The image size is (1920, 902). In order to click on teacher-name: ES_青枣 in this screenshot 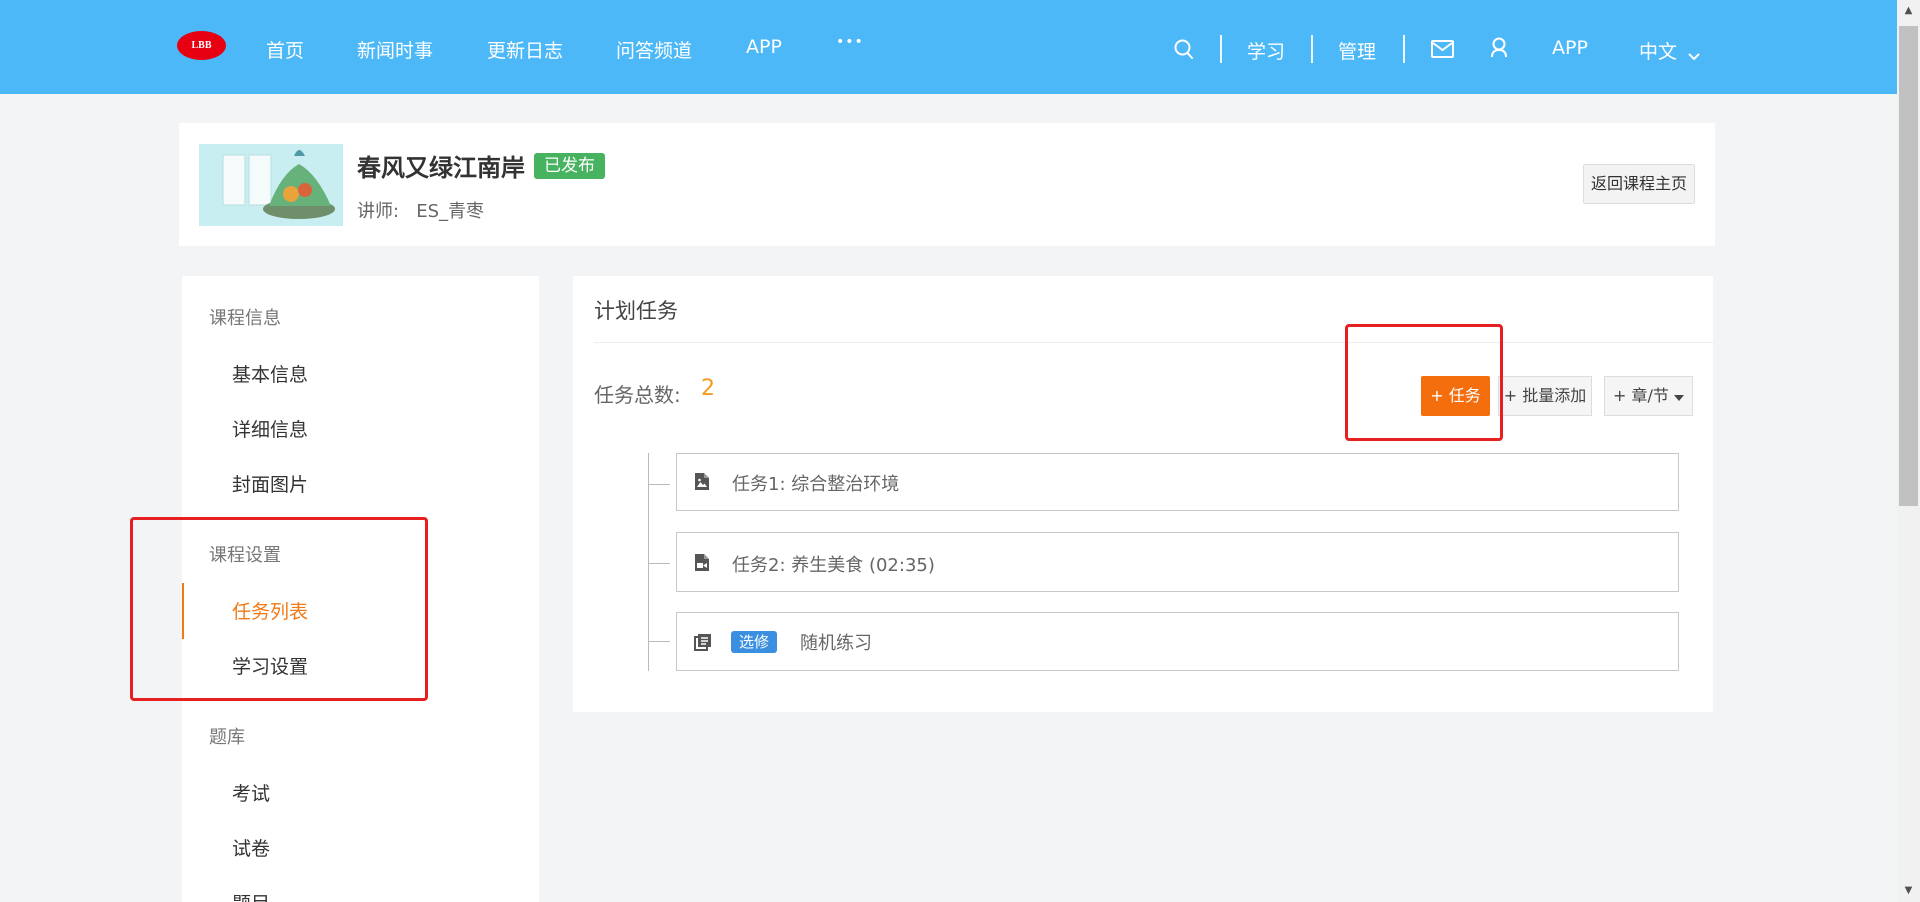, I will do `click(450, 211)`.